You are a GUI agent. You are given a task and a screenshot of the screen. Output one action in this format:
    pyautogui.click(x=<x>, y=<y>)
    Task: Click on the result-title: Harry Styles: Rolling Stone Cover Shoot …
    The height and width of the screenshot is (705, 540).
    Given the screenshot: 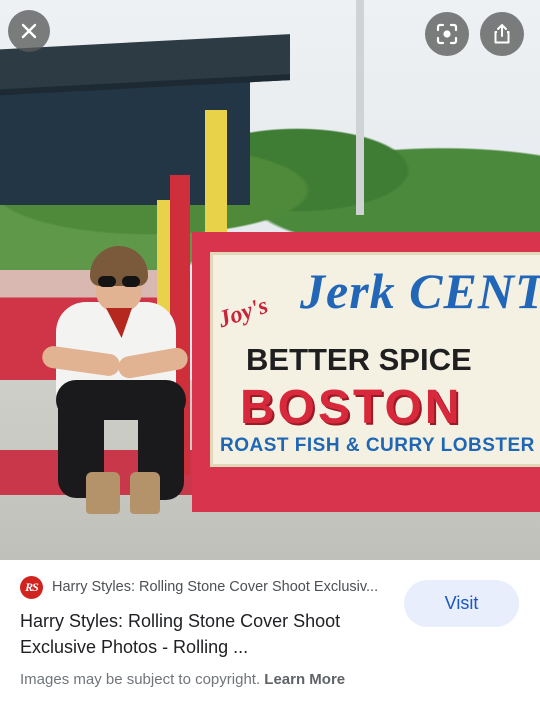 What is the action you would take?
    pyautogui.click(x=200, y=634)
    